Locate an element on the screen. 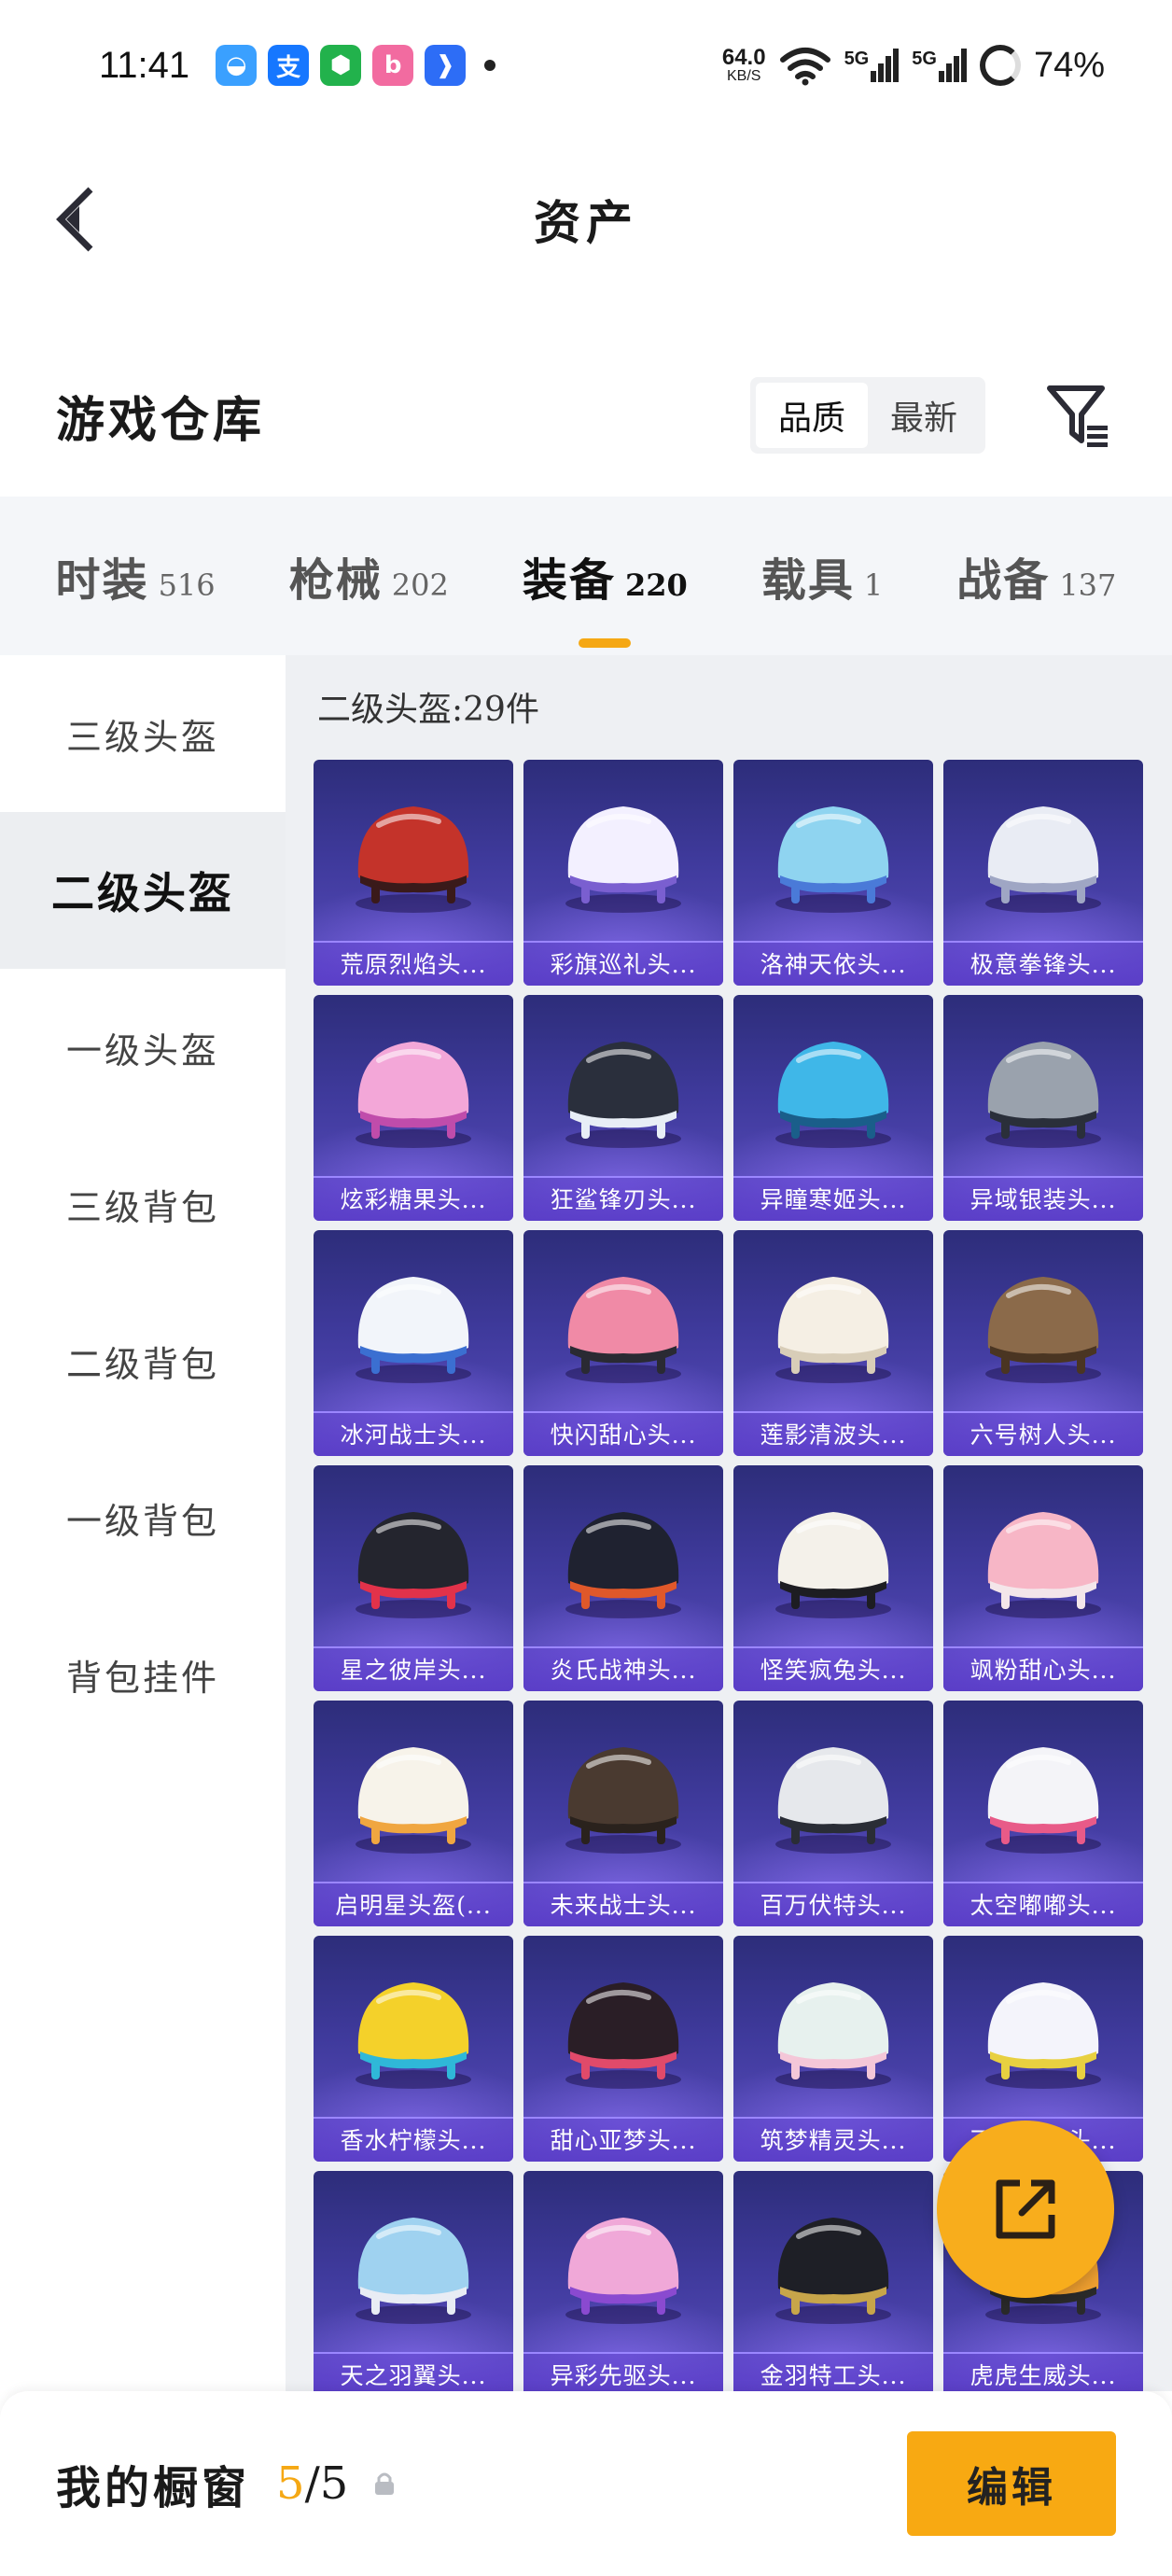 This screenshot has height=2576, width=1172. share-export-icon is located at coordinates (1025, 2209).